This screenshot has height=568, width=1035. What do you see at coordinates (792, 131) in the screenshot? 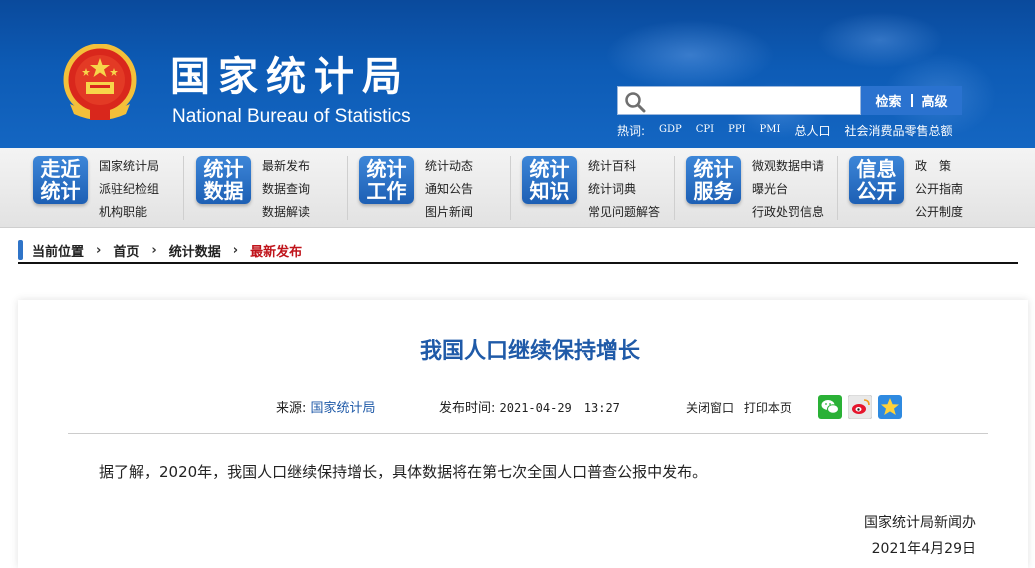
I see `hot-words: 热词: GDP CPI PPI PMI 总人口 社会消费品零售总额` at bounding box center [792, 131].